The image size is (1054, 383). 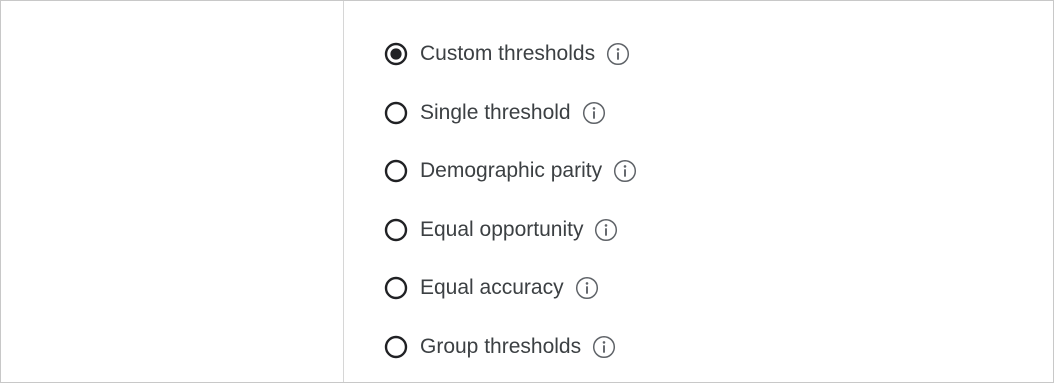 What do you see at coordinates (495, 112) in the screenshot?
I see `radio-label: Single threshold` at bounding box center [495, 112].